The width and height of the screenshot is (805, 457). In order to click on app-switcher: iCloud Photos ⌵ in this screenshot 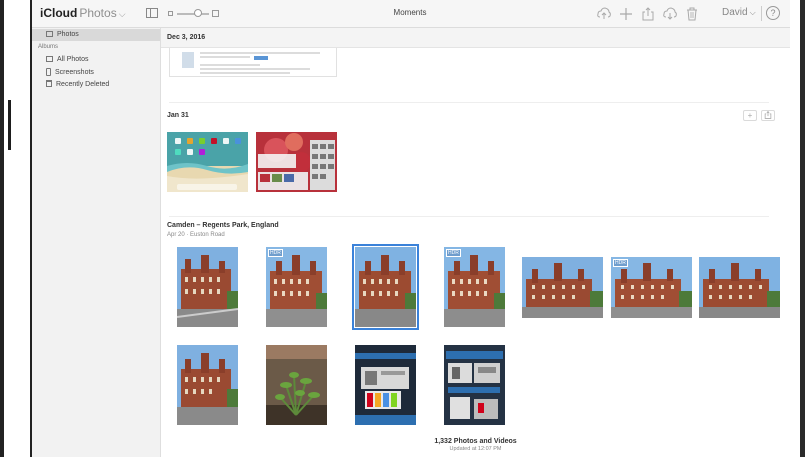, I will do `click(83, 13)`.